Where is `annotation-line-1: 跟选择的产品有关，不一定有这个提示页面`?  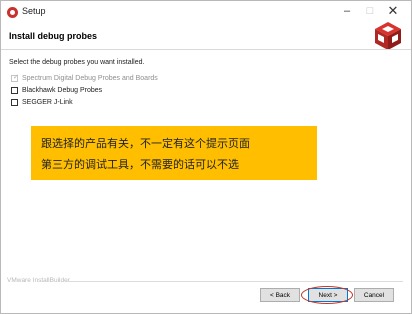
annotation-line-1: 跟选择的产品有关，不一定有这个提示页面 is located at coordinates (145, 143).